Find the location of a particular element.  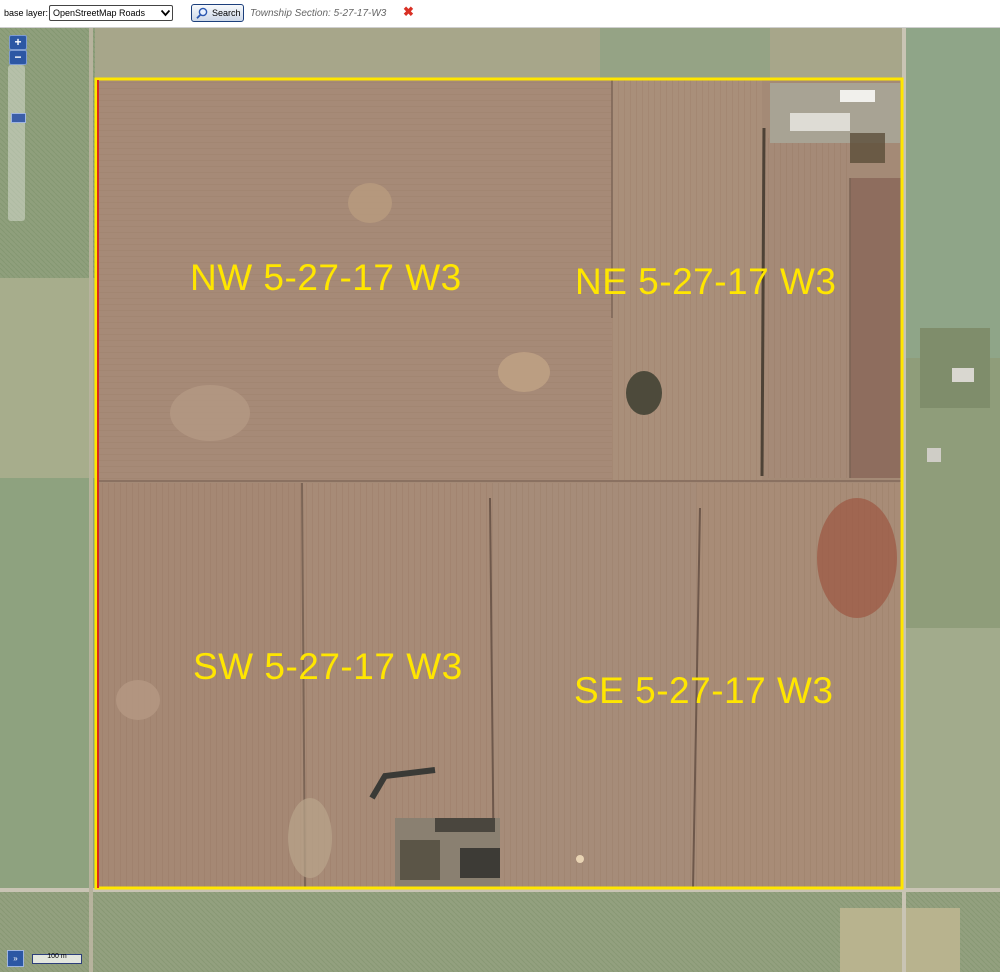

search-icon is located at coordinates (202, 13).